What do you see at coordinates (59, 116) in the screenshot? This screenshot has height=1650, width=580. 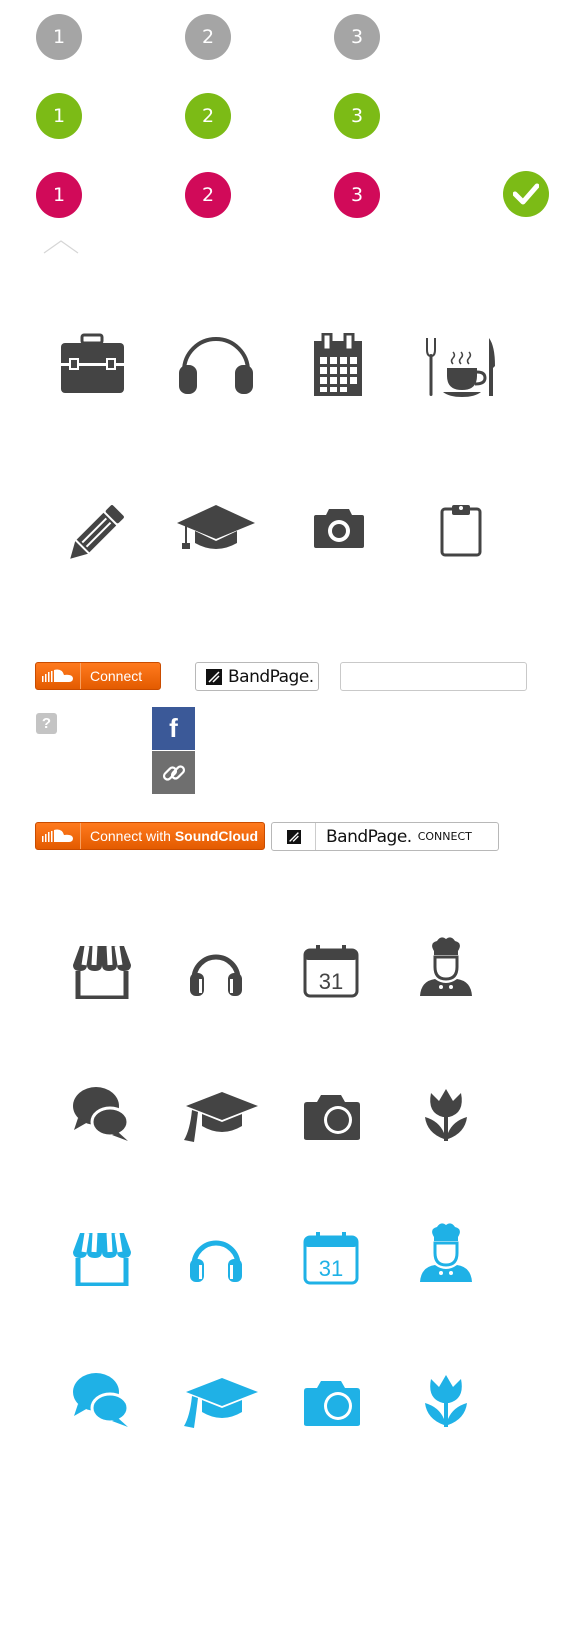 I see `step-1-green: 1` at bounding box center [59, 116].